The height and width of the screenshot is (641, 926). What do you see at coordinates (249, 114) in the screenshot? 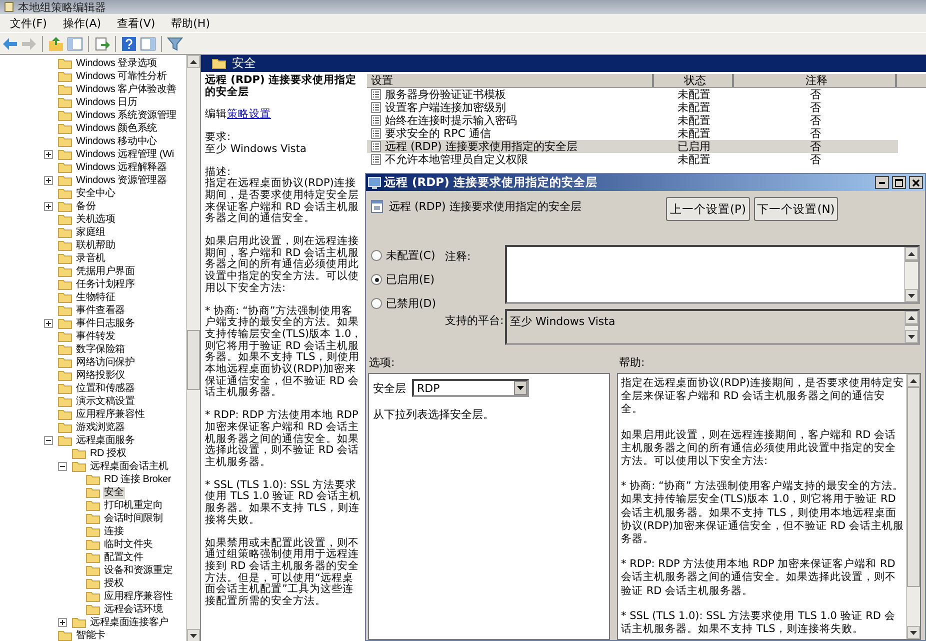
I see `policy-settings-link: 策略设置` at bounding box center [249, 114].